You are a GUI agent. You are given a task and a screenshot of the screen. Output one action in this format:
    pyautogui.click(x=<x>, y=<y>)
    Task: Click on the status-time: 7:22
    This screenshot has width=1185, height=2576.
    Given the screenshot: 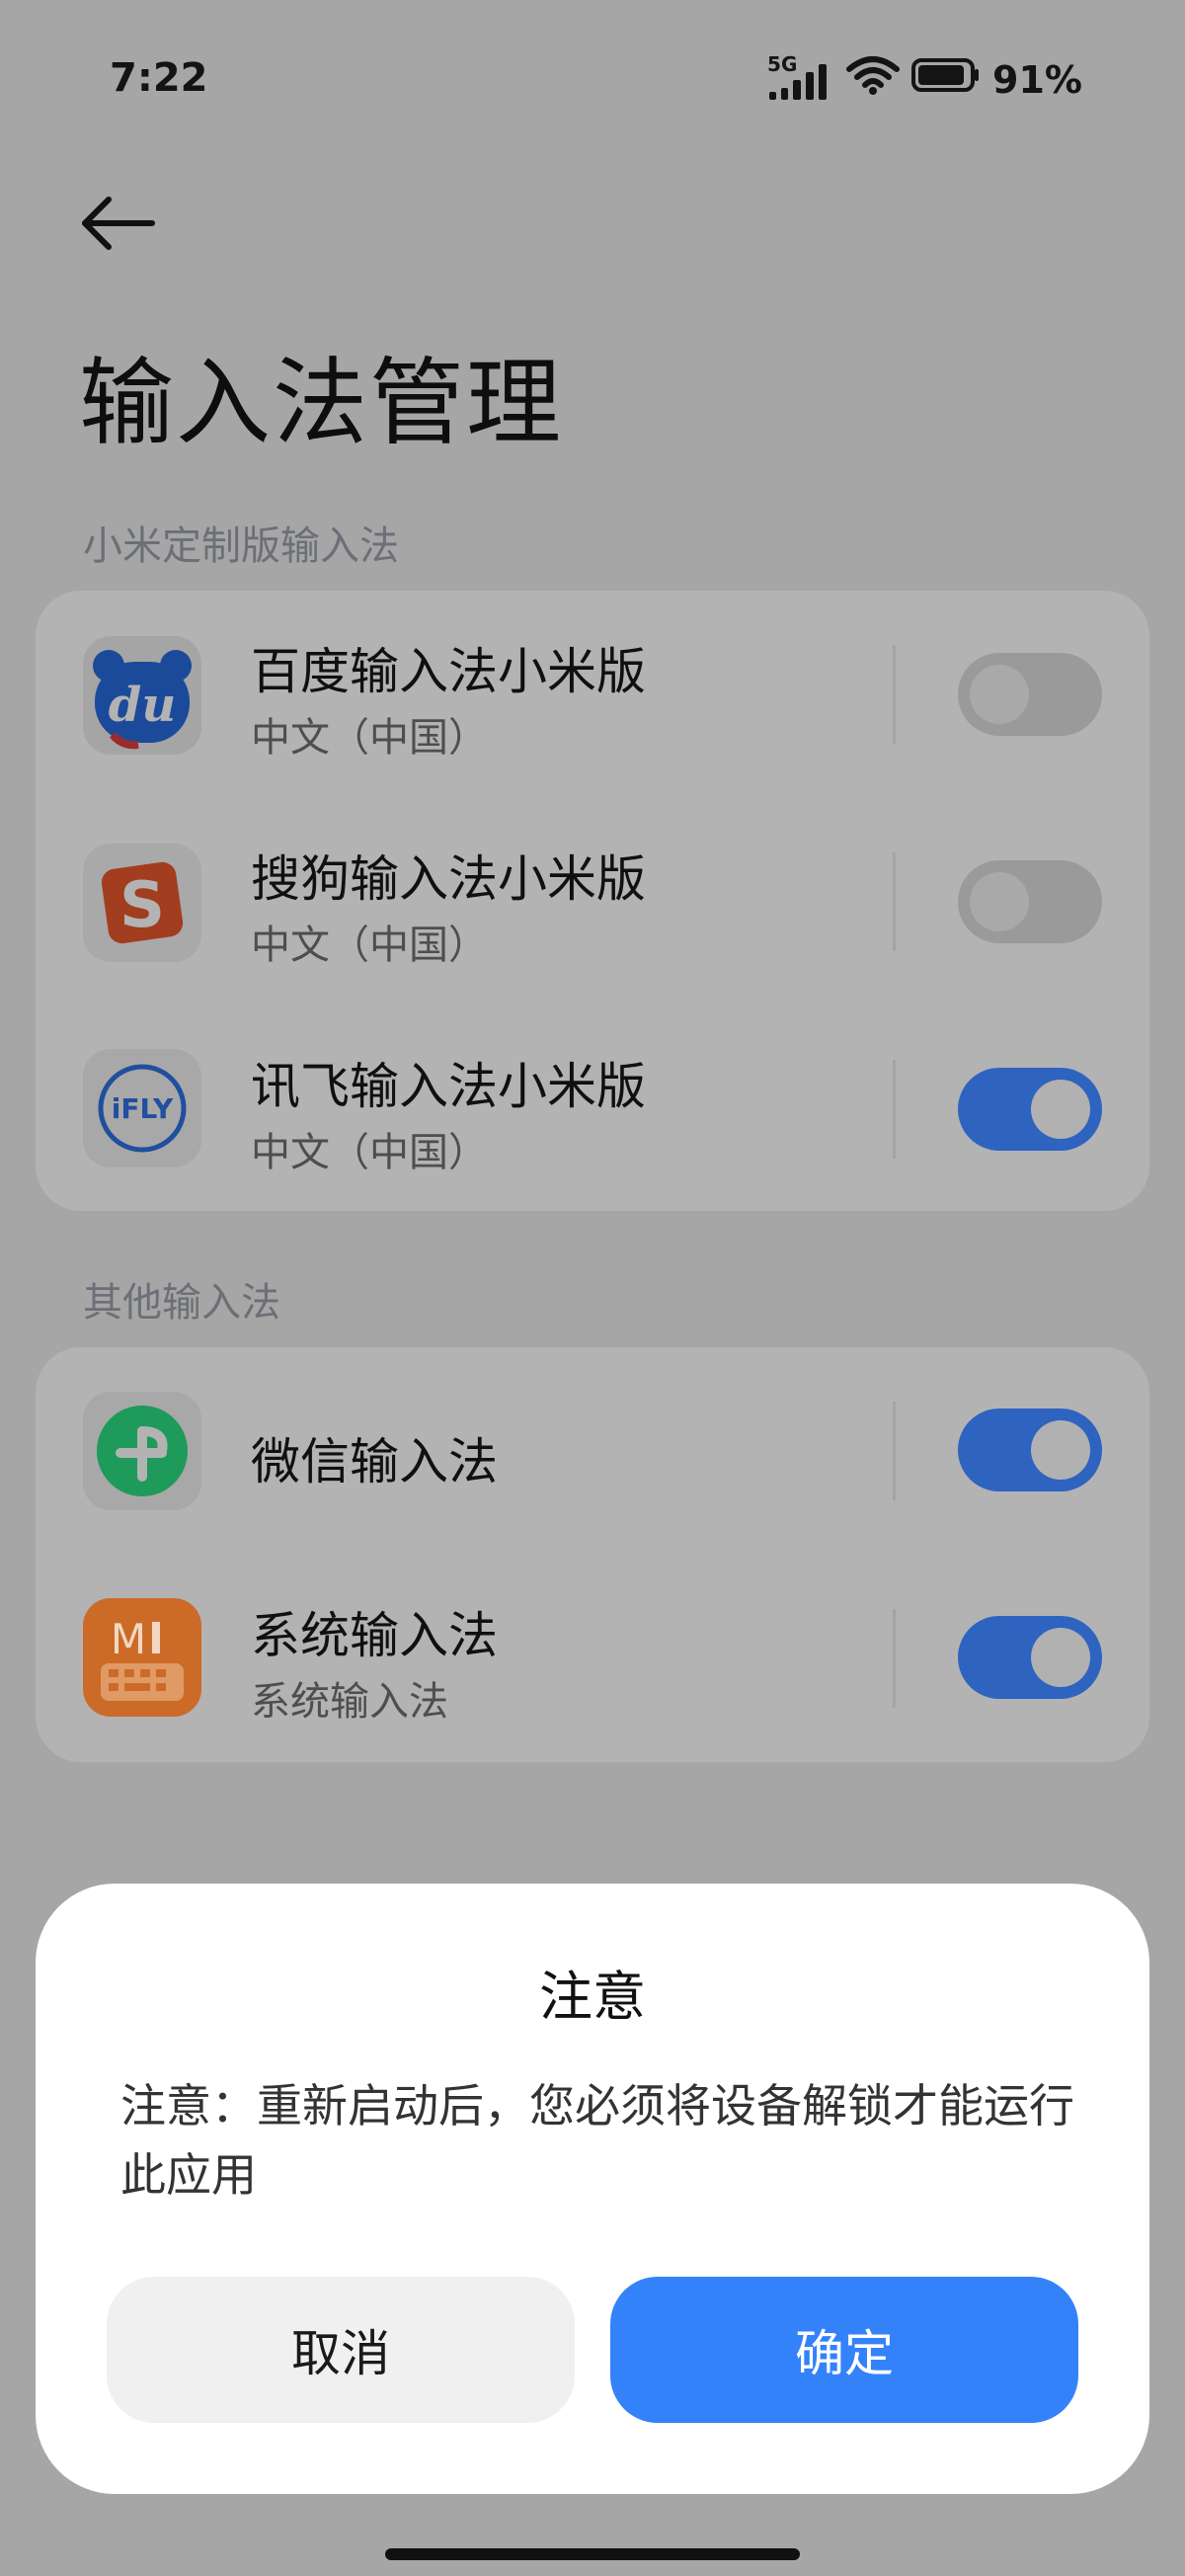 What is the action you would take?
    pyautogui.click(x=159, y=78)
    